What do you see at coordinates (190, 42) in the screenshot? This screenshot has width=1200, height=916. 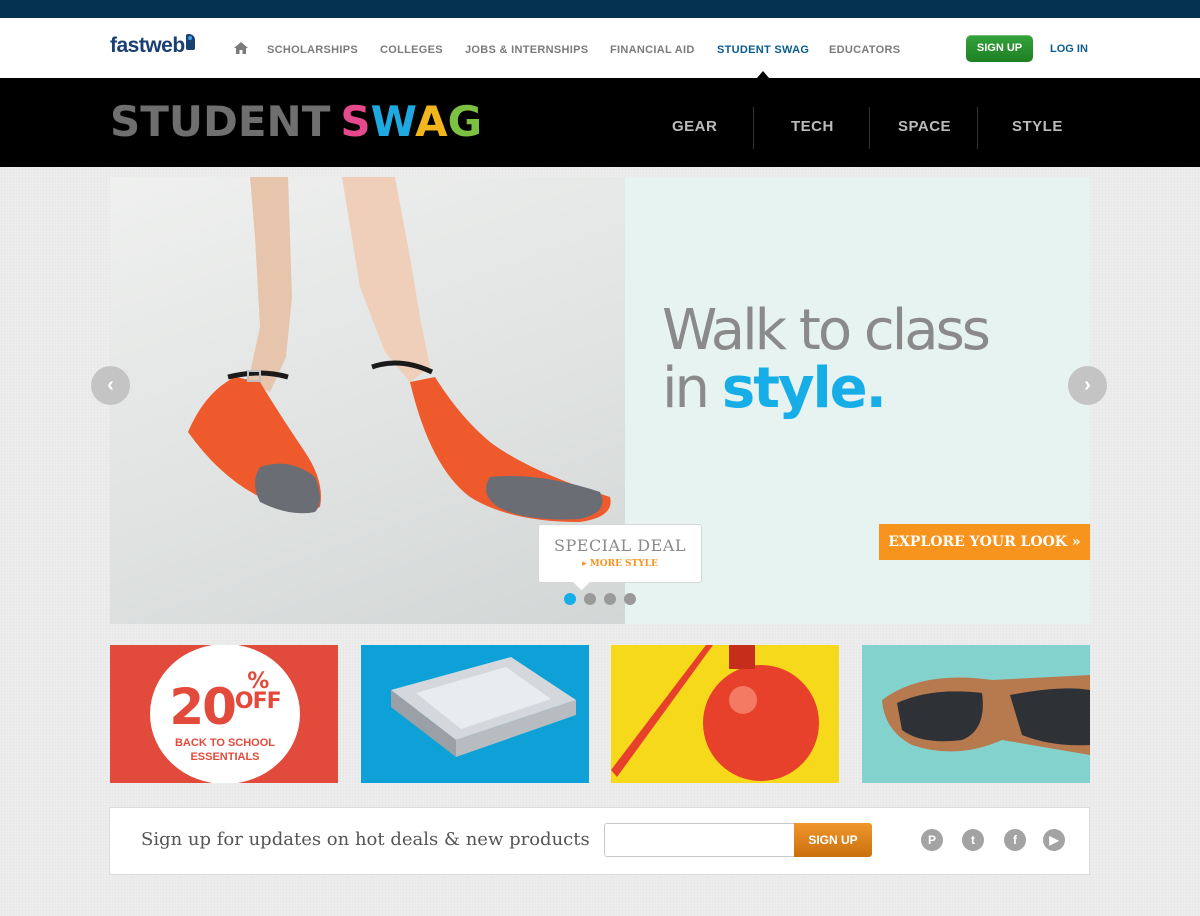 I see `logo-mark-icon` at bounding box center [190, 42].